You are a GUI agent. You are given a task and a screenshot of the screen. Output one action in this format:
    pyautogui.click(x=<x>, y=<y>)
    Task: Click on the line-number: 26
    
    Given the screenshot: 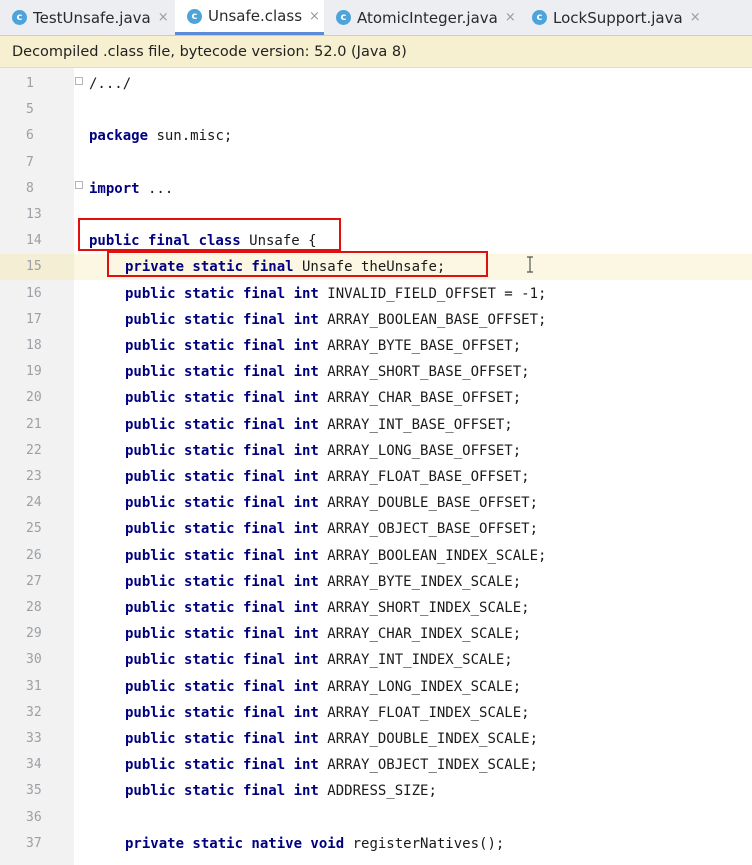 What is the action you would take?
    pyautogui.click(x=34, y=555)
    